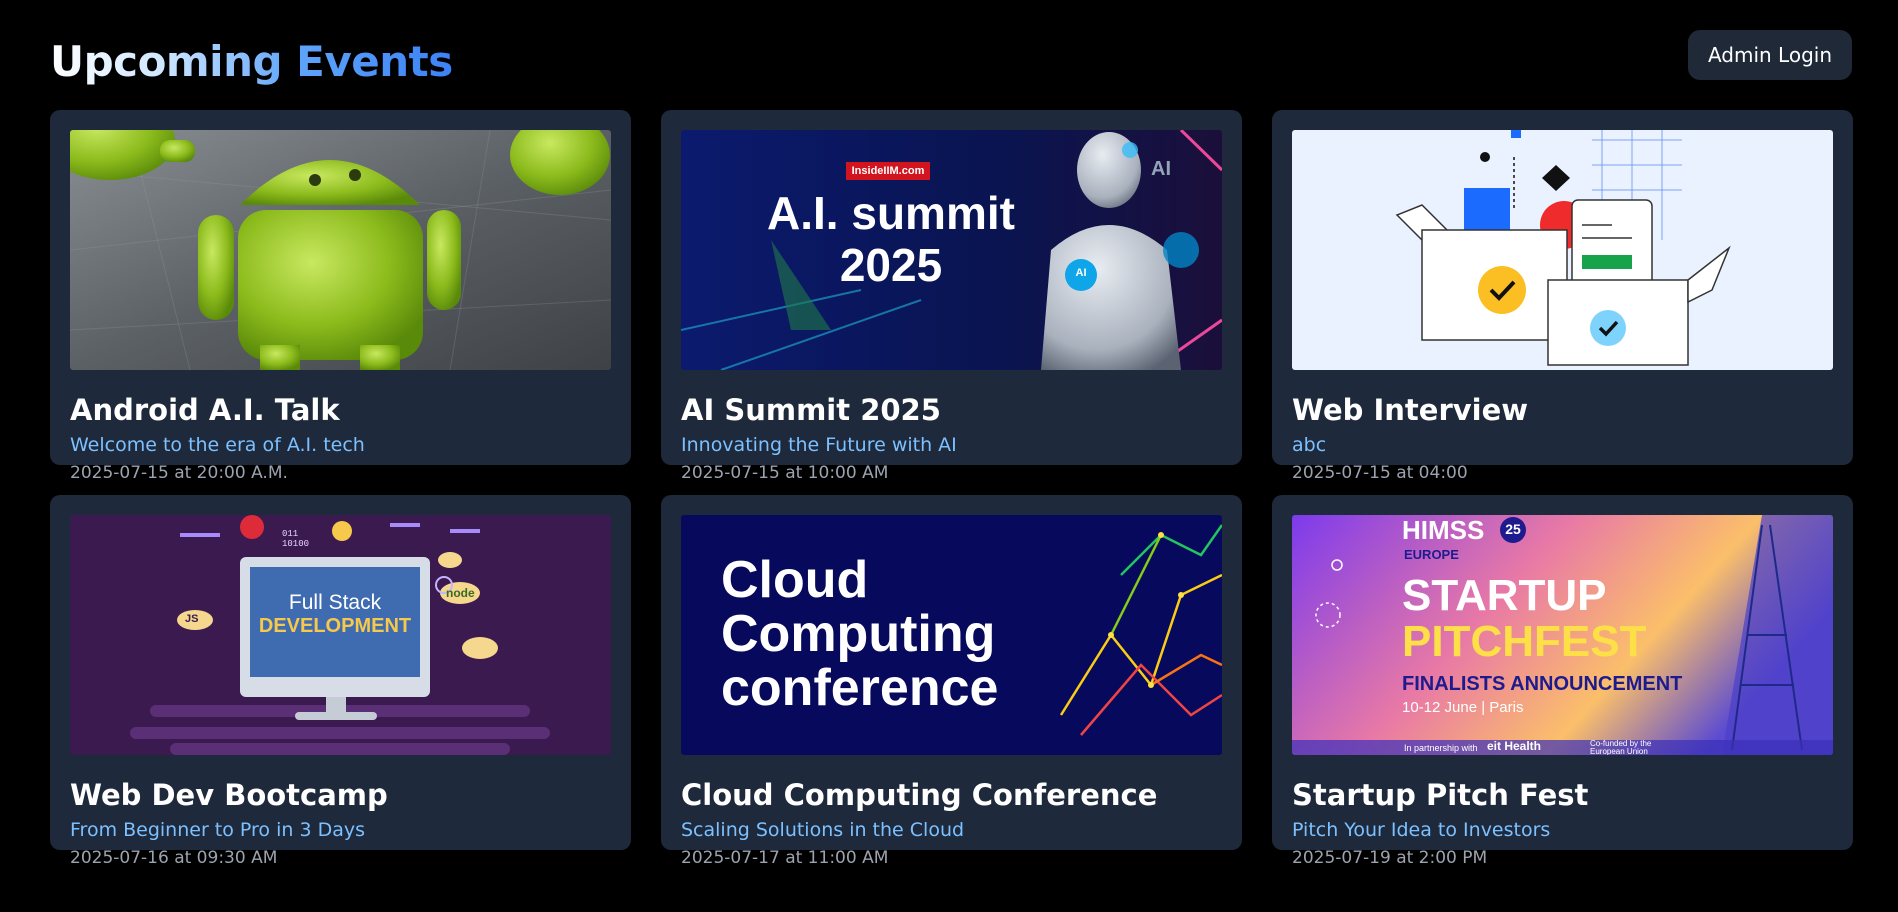 The image size is (1898, 912). What do you see at coordinates (1081, 273) in the screenshot?
I see `ai-chip-label: AI` at bounding box center [1081, 273].